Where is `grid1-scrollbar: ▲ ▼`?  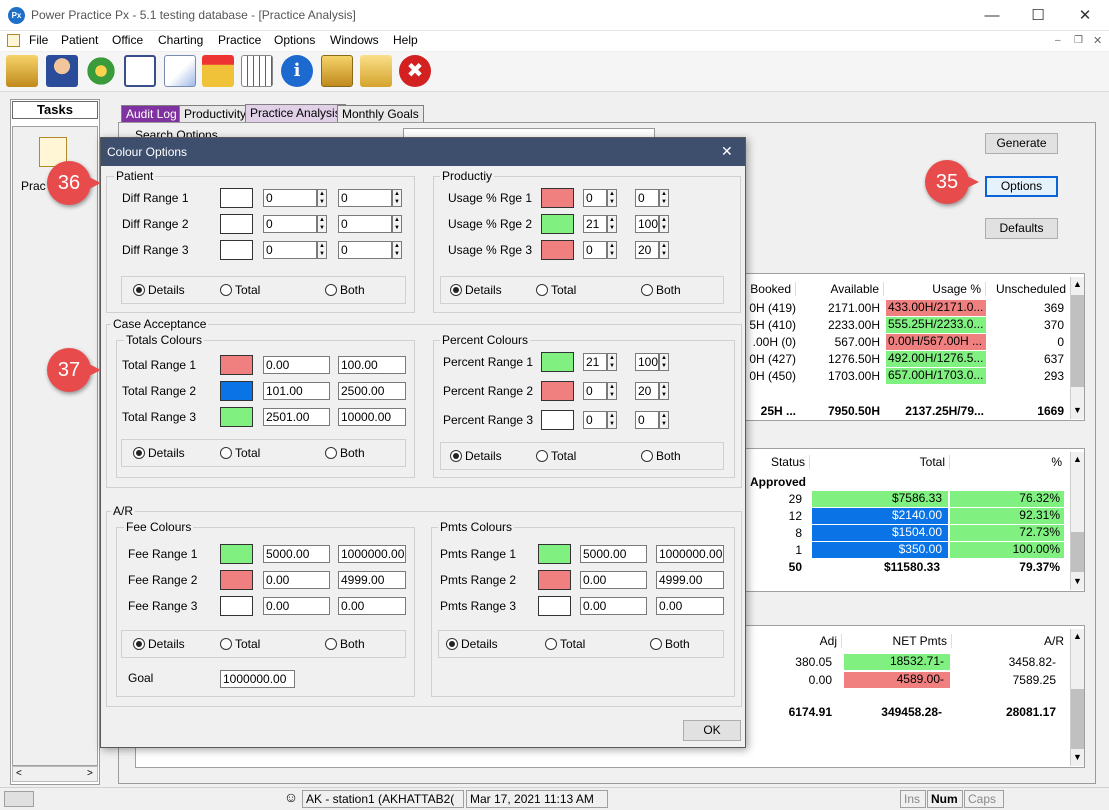 grid1-scrollbar: ▲ ▼ is located at coordinates (1077, 348).